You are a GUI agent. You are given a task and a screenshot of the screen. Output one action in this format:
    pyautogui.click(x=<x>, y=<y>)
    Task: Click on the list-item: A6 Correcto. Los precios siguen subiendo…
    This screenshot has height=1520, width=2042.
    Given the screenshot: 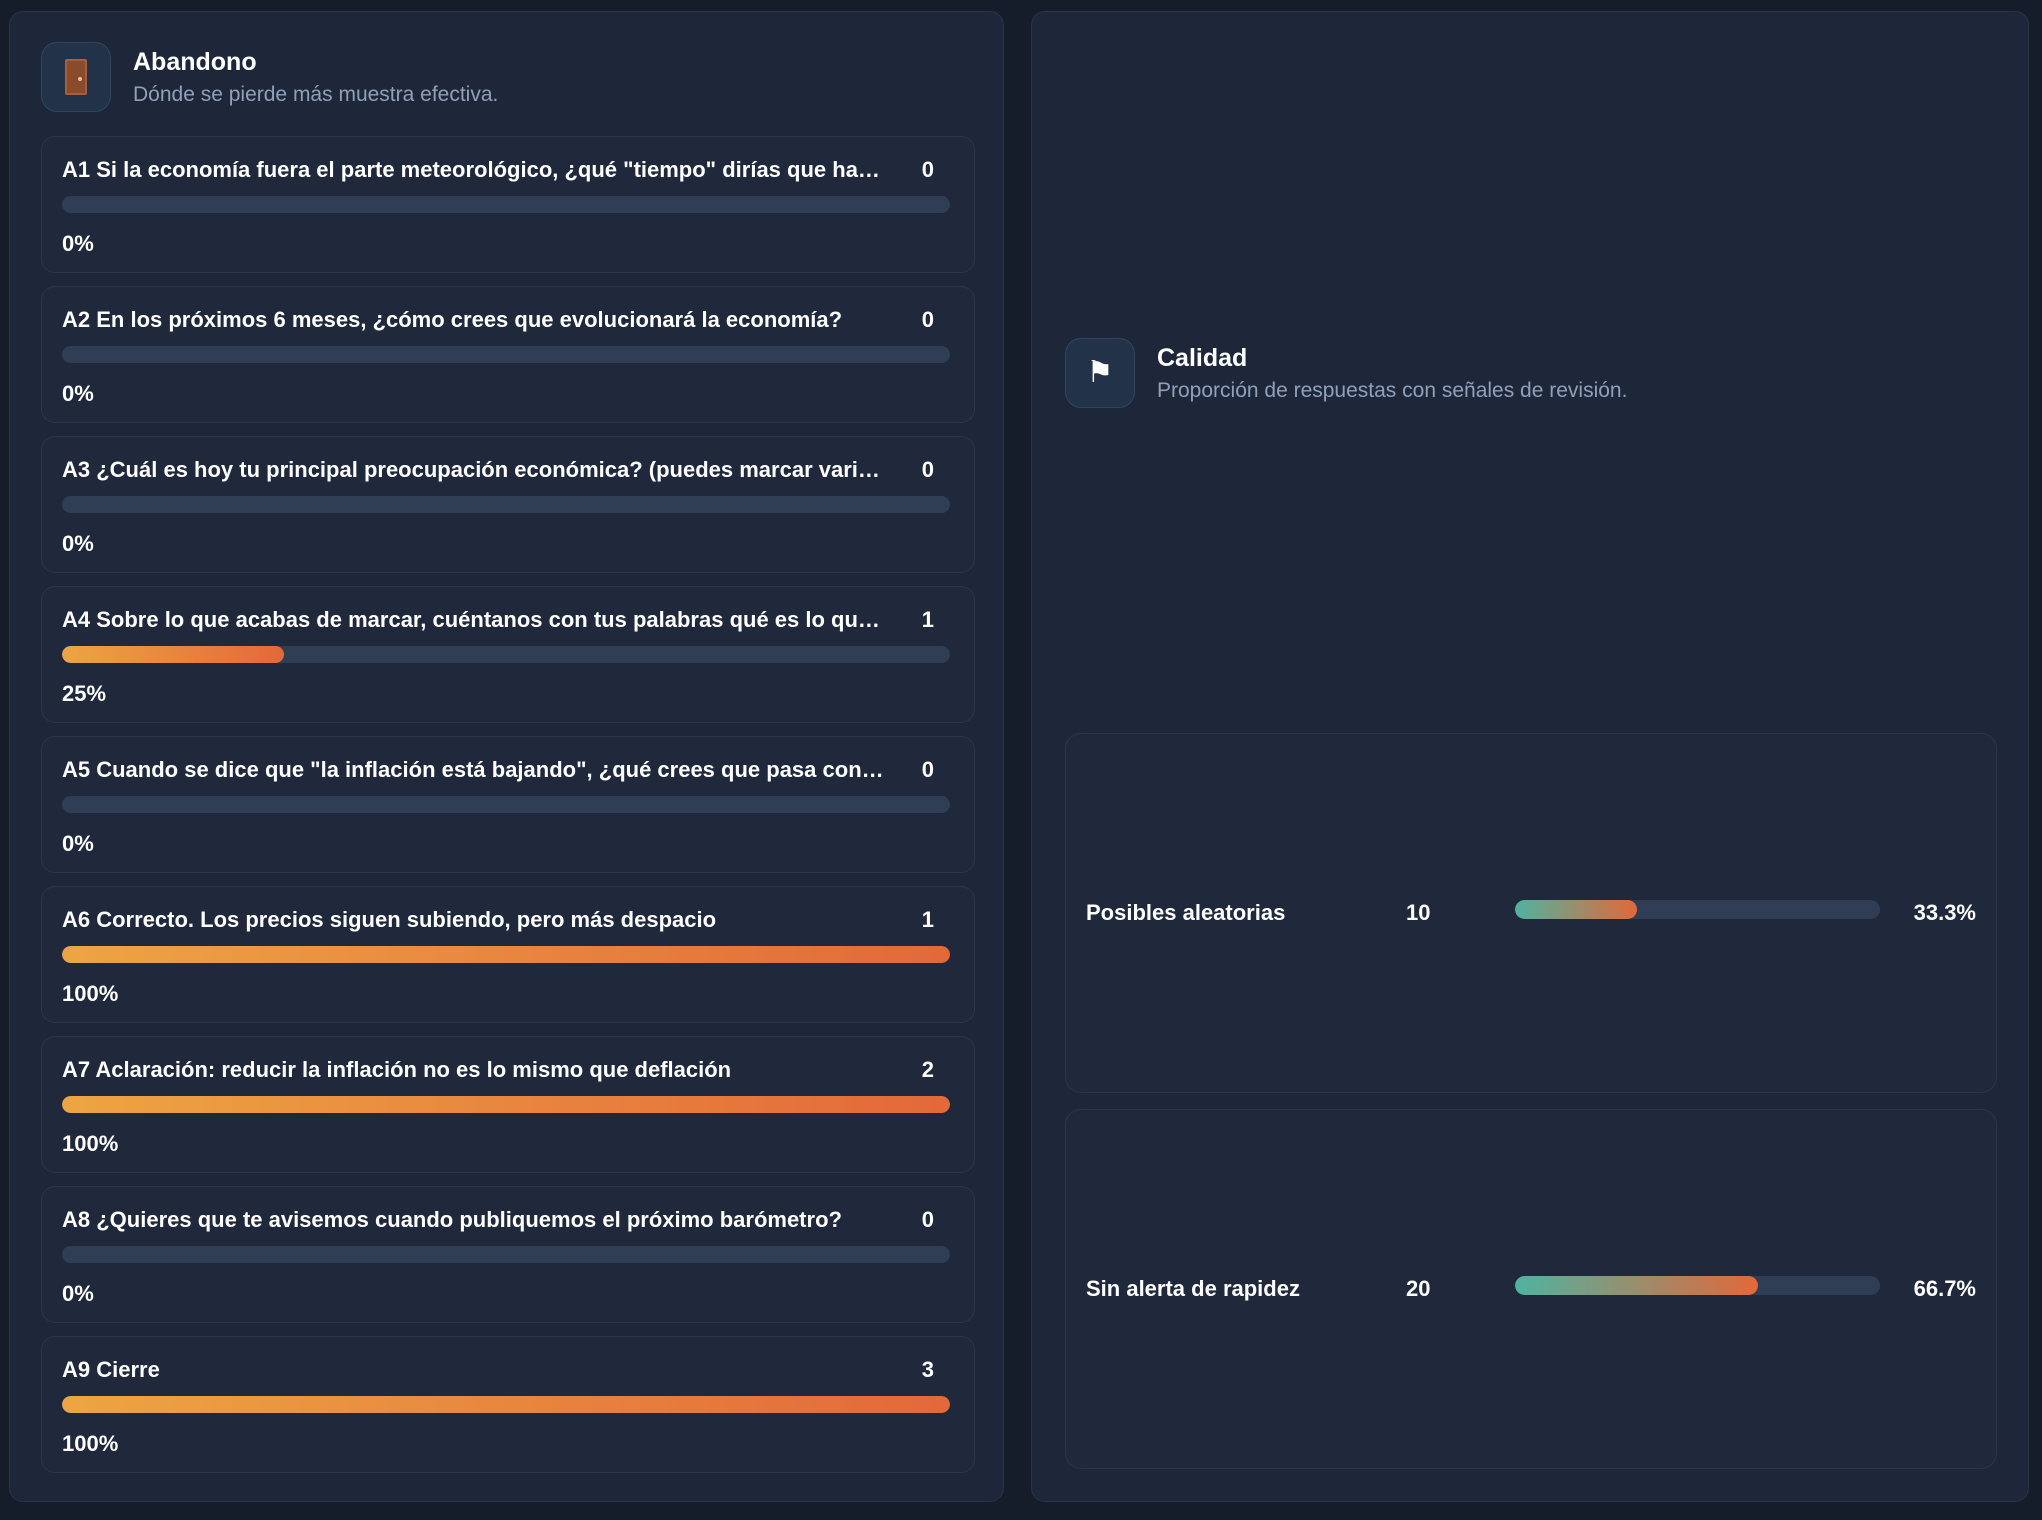 What is the action you would take?
    pyautogui.click(x=508, y=954)
    